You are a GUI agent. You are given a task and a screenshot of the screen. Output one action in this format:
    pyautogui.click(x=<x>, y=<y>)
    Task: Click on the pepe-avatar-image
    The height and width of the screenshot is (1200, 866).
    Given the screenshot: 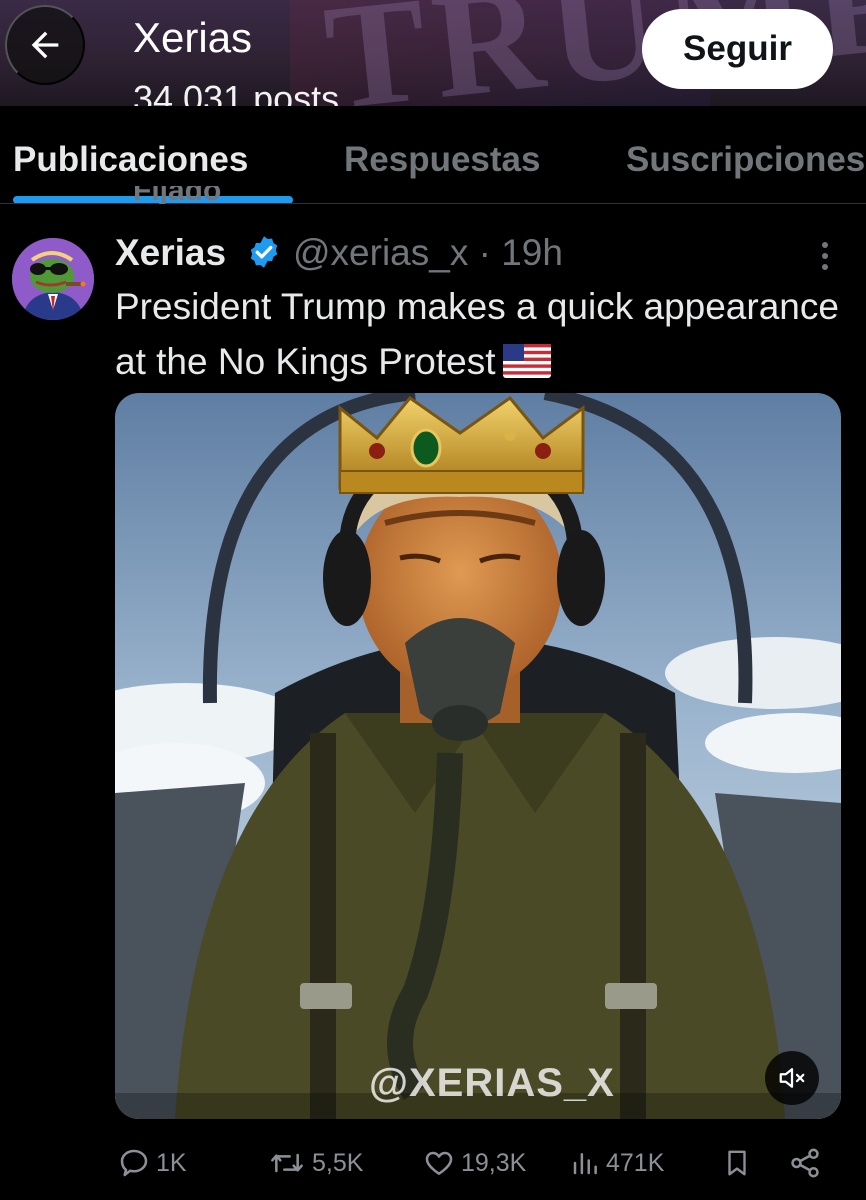 What is the action you would take?
    pyautogui.click(x=53, y=279)
    